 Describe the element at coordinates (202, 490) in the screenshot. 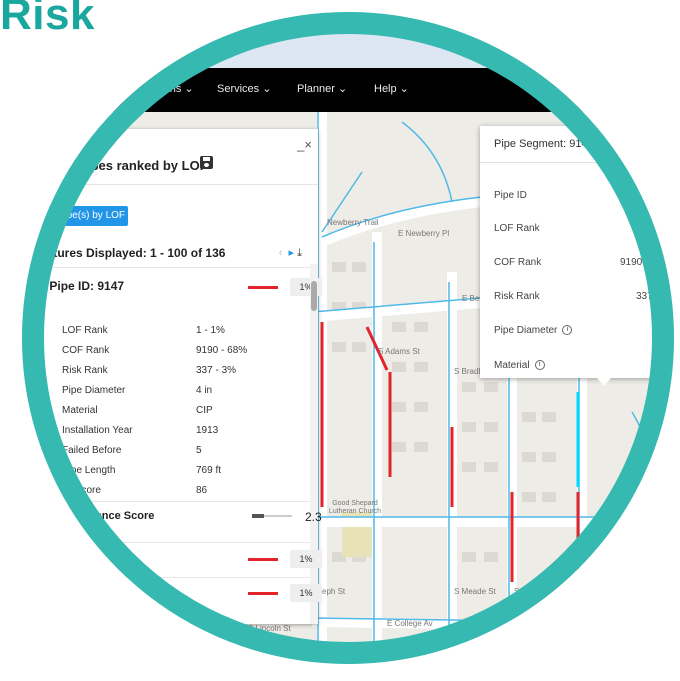

I see `detail-value-ci-score: 86` at that location.